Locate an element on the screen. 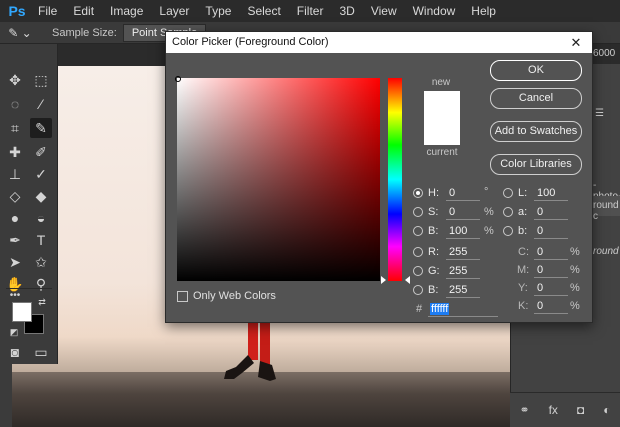 The height and width of the screenshot is (427, 620). brush-tool-icon: ✐ is located at coordinates (41, 152).